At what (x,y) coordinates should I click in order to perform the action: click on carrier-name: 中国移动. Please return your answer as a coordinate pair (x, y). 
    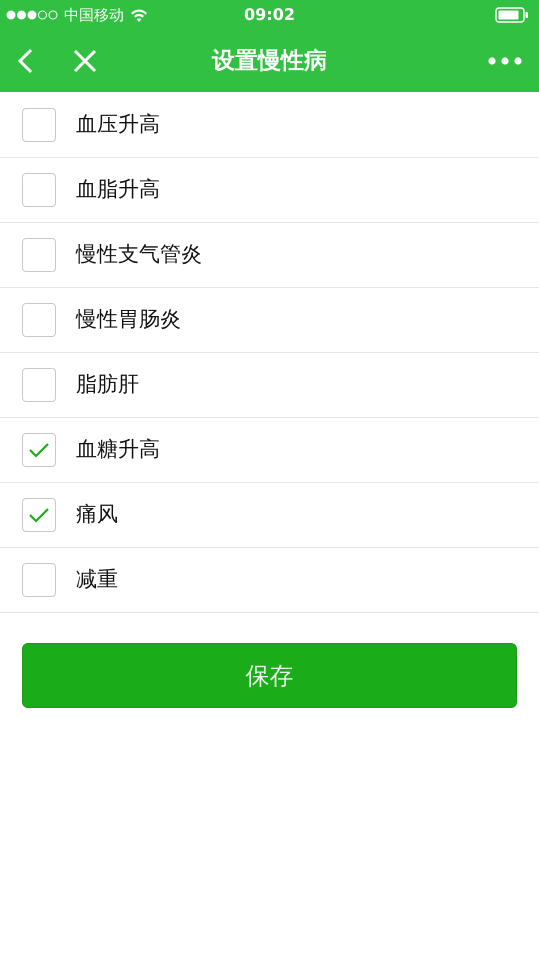
    Looking at the image, I should click on (94, 15).